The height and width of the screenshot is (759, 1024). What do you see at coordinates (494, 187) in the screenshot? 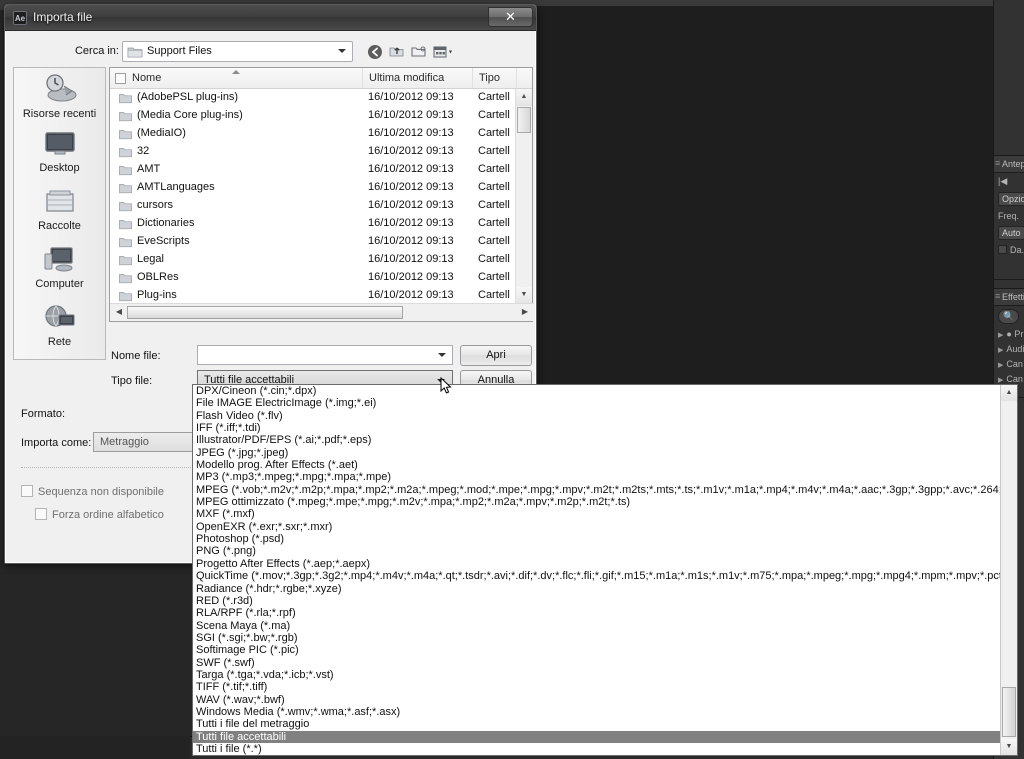
I see `file-type: Cartell` at bounding box center [494, 187].